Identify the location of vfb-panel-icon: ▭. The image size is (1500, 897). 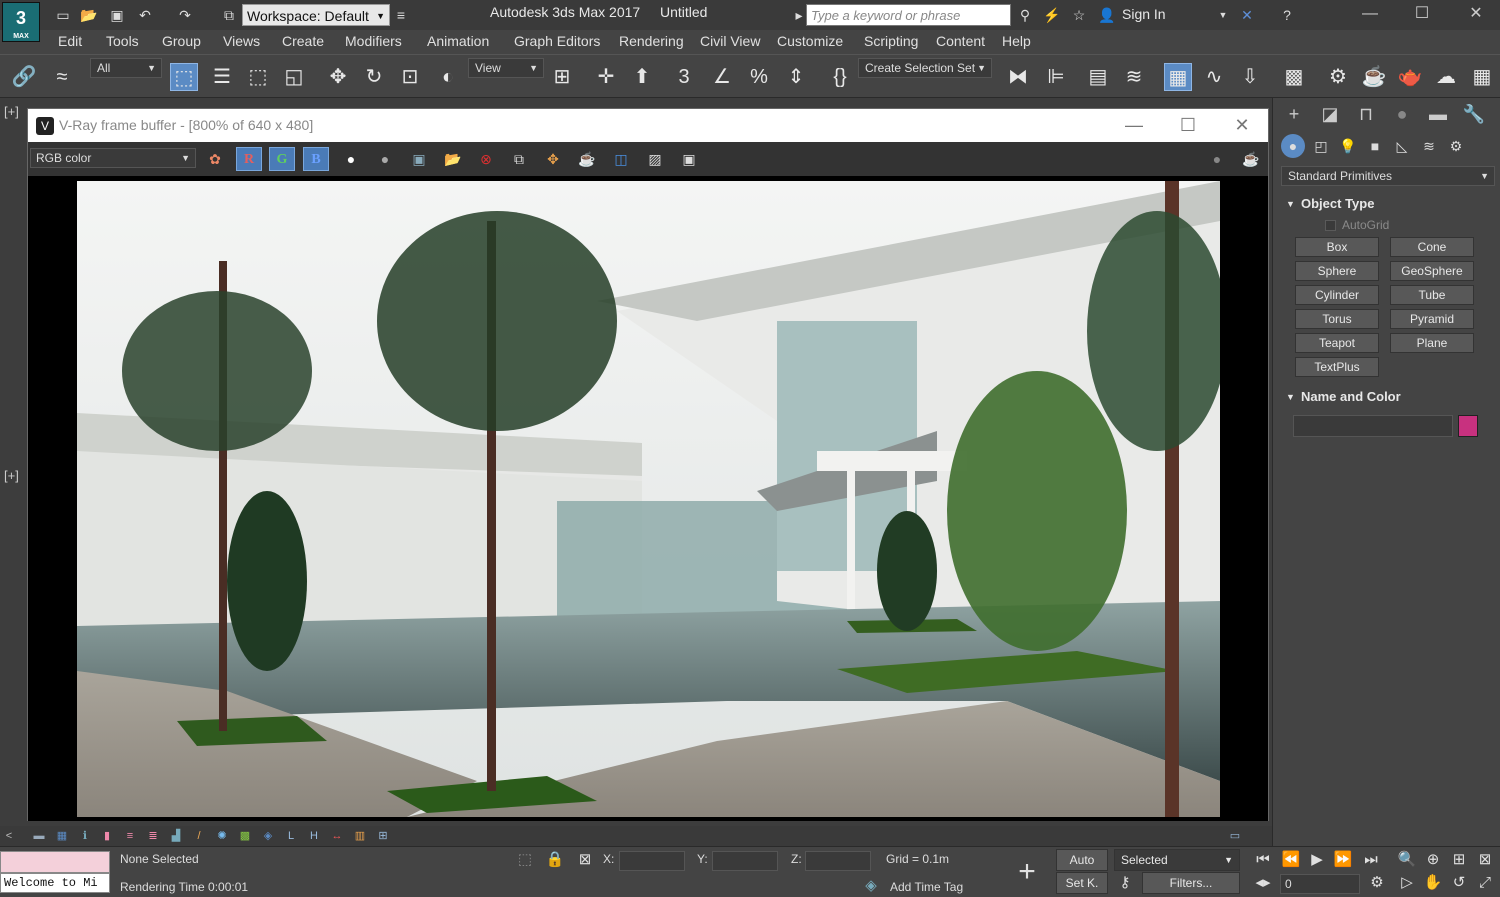
(1235, 836).